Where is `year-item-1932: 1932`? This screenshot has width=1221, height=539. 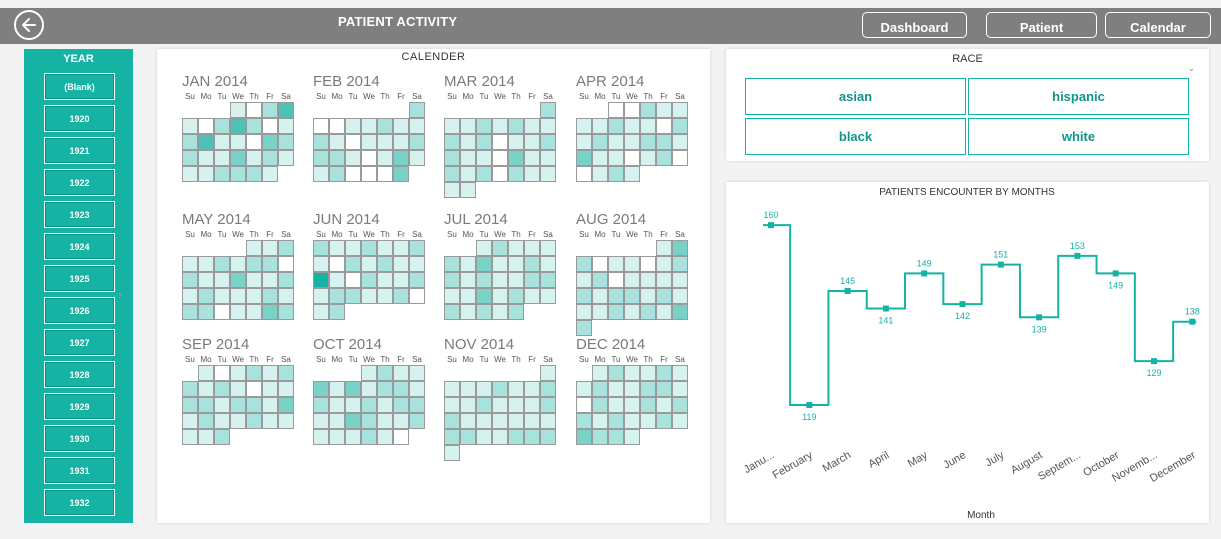 year-item-1932: 1932 is located at coordinates (79, 502).